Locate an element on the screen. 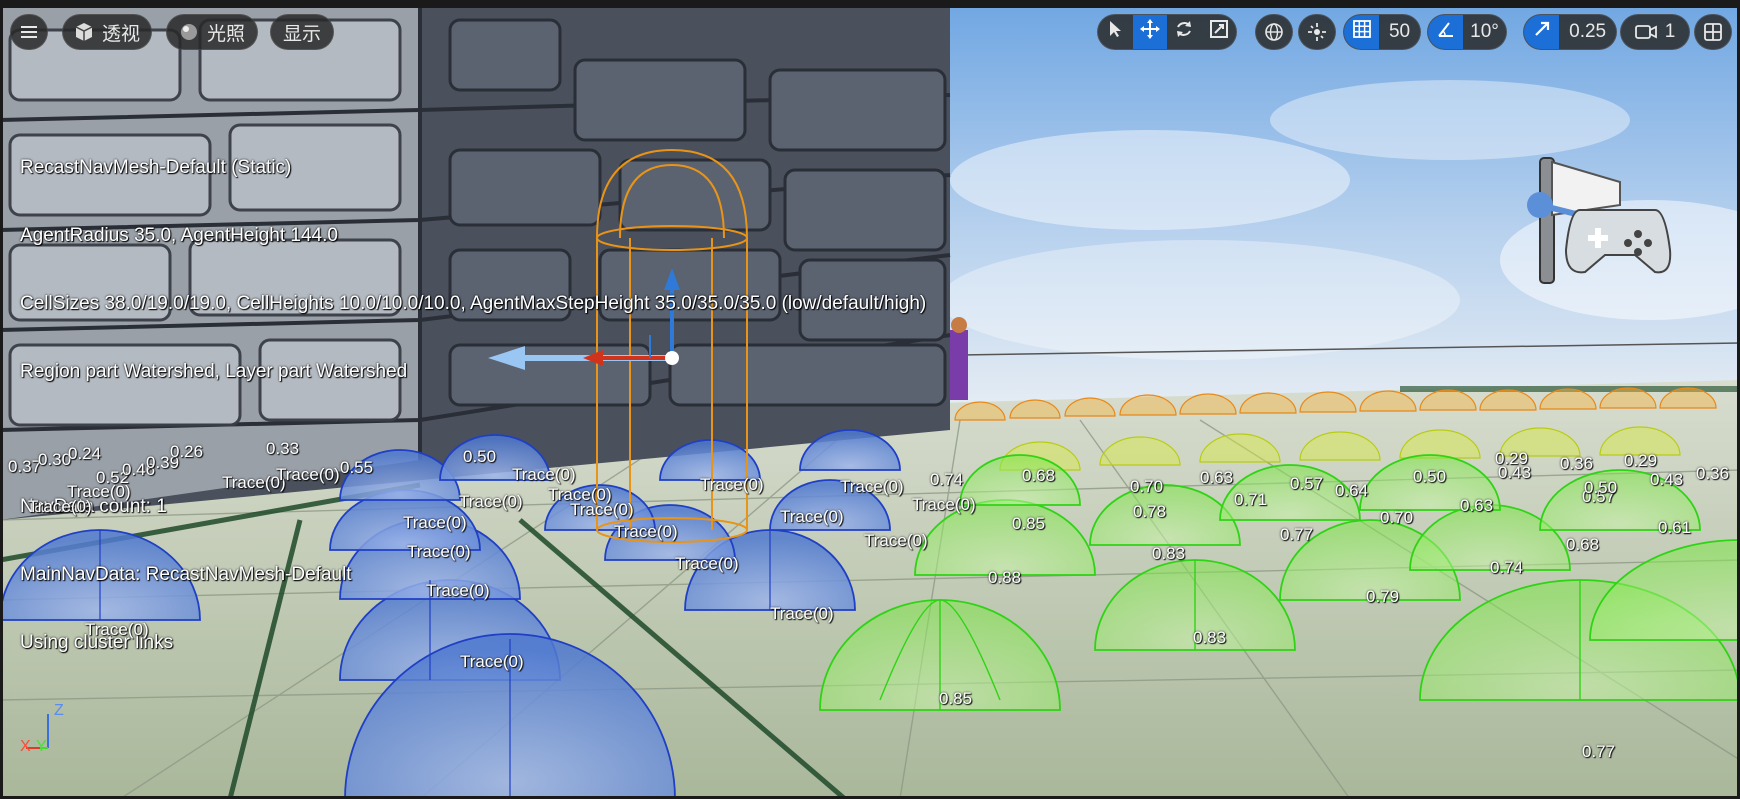 Image resolution: width=1740 pixels, height=799 pixels. angle-icon is located at coordinates (1446, 32).